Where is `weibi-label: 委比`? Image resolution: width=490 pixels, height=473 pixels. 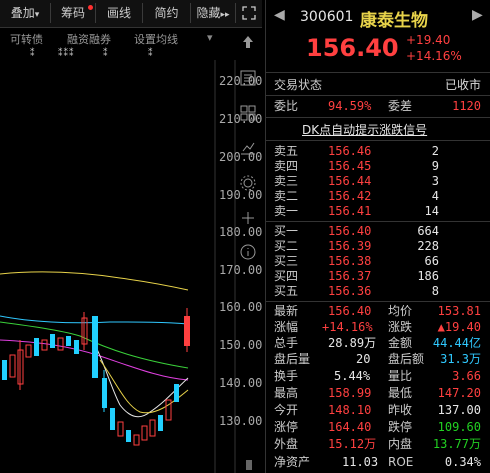 weibi-label: 委比 is located at coordinates (286, 106).